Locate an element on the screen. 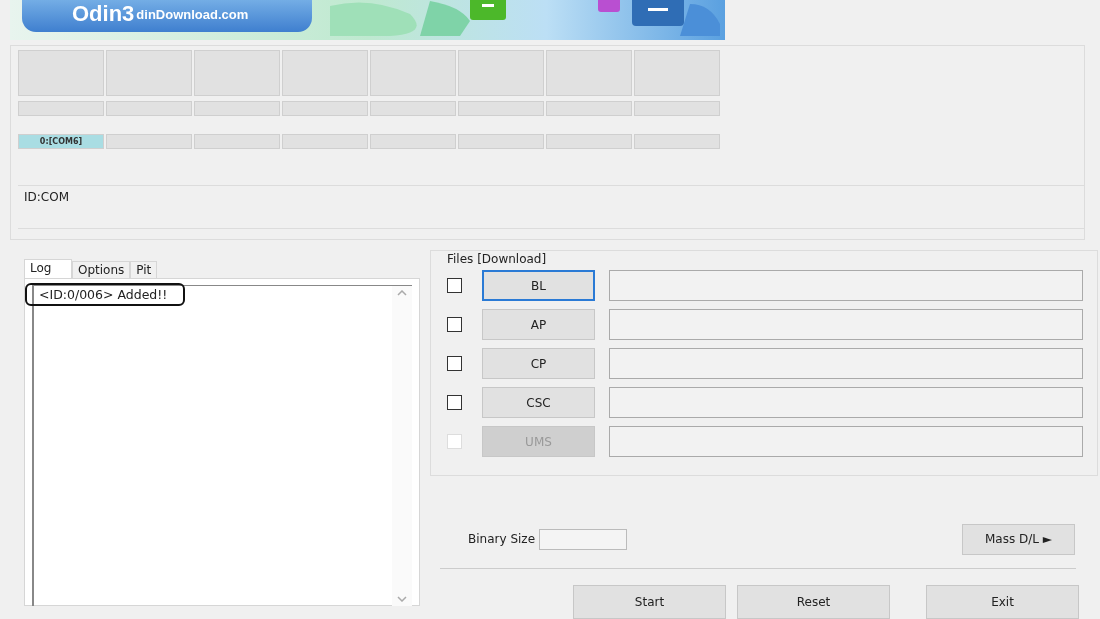  action-button: Exit is located at coordinates (1002, 602).